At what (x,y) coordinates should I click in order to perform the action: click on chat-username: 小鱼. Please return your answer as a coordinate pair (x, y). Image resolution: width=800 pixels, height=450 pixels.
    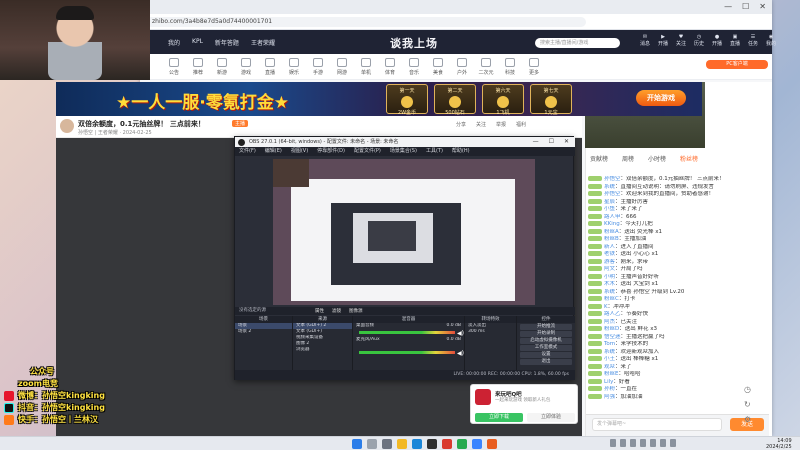
    Looking at the image, I should click on (609, 209).